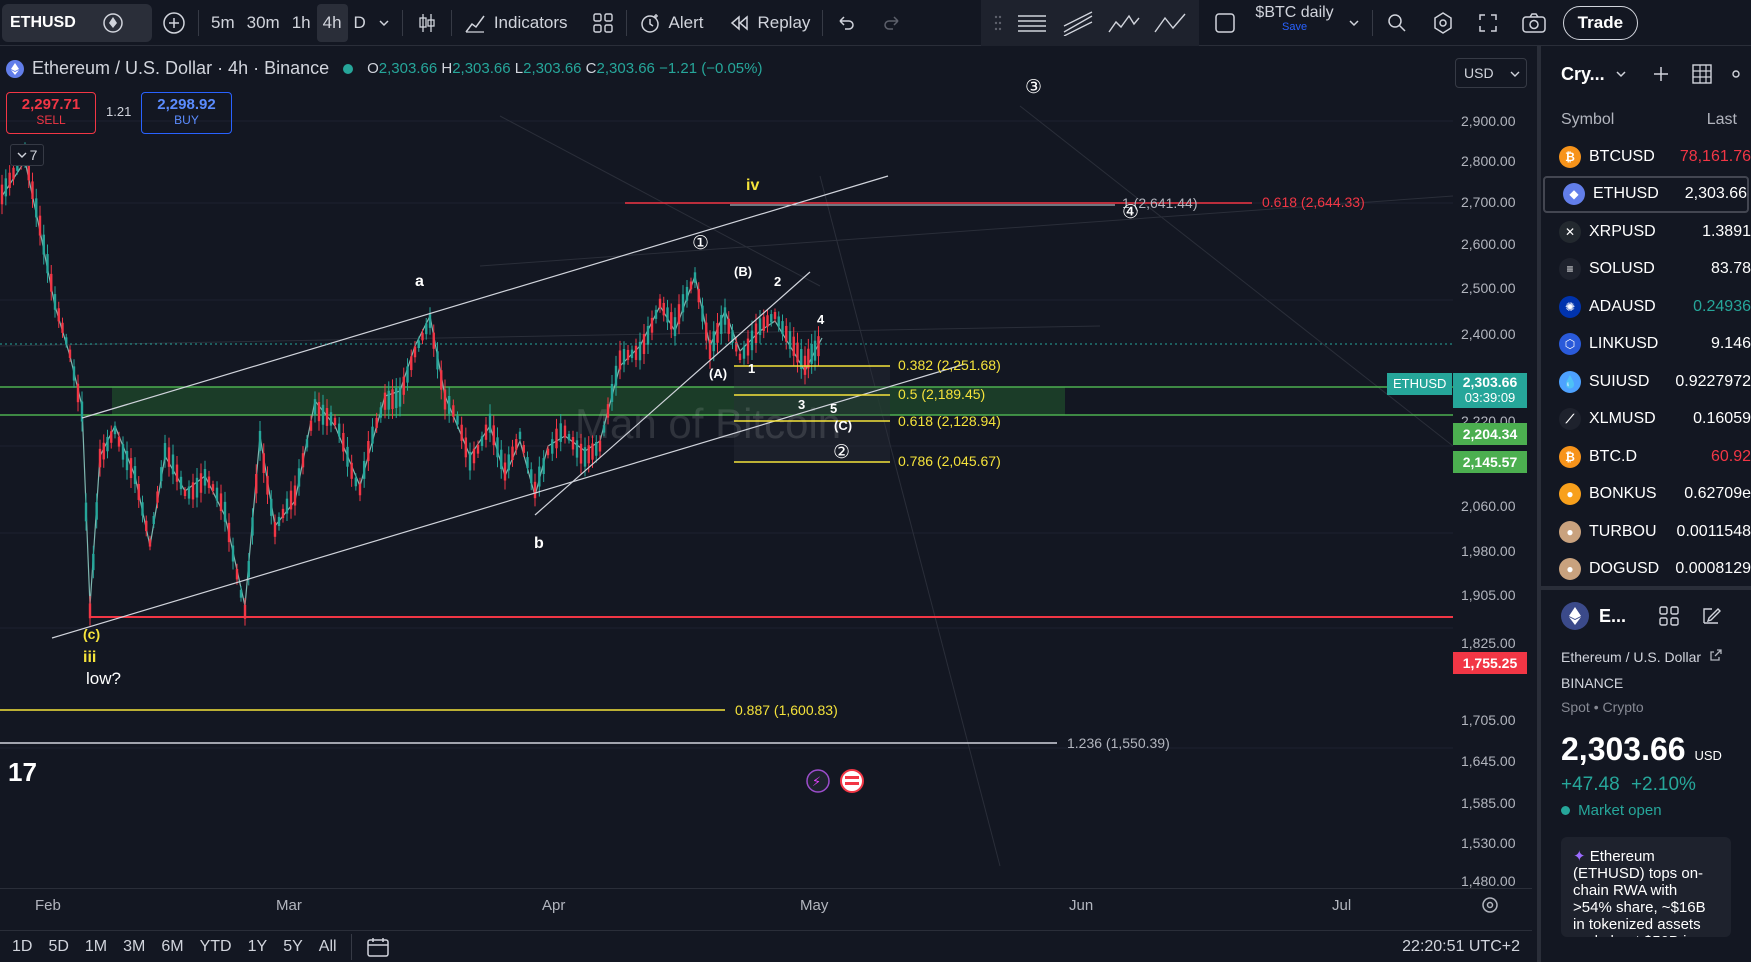 This screenshot has width=1751, height=962. What do you see at coordinates (1661, 74) in the screenshot?
I see `add-symbol-icon` at bounding box center [1661, 74].